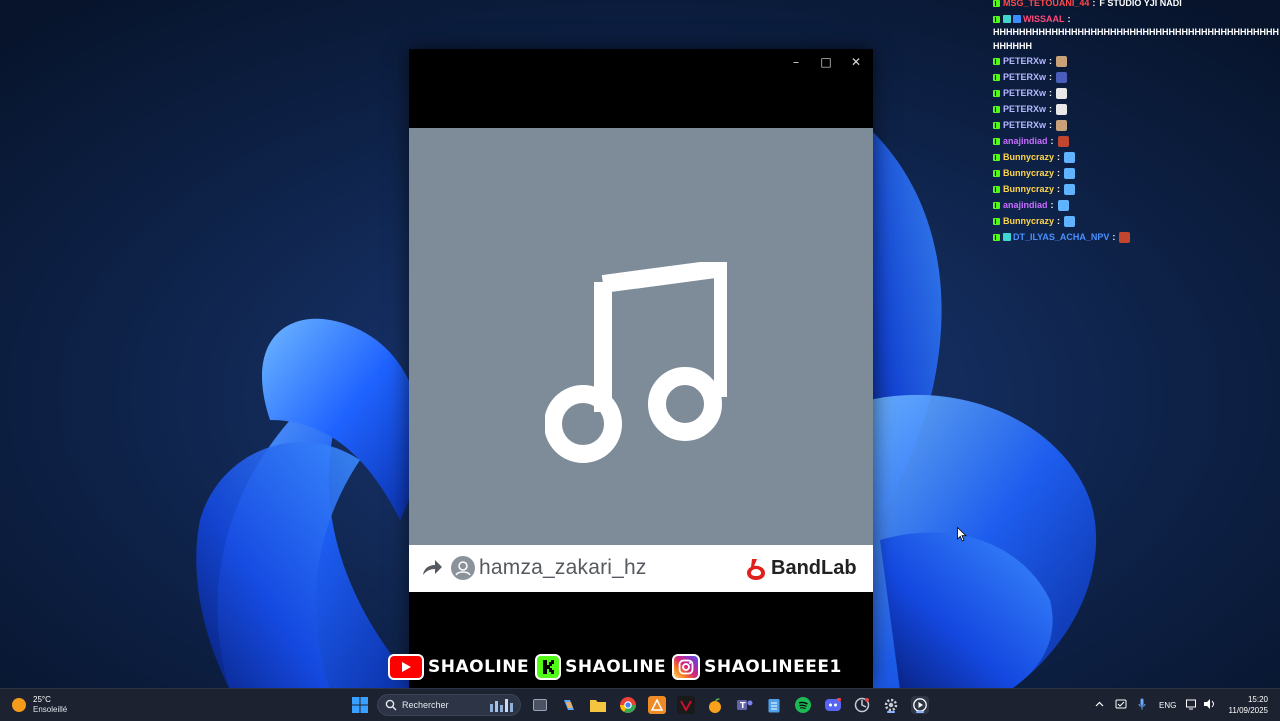 The image size is (1280, 721). I want to click on chat-message: MSG_TETOUANI_44: F STUDIO YJI NADI, so click(1136, 5).